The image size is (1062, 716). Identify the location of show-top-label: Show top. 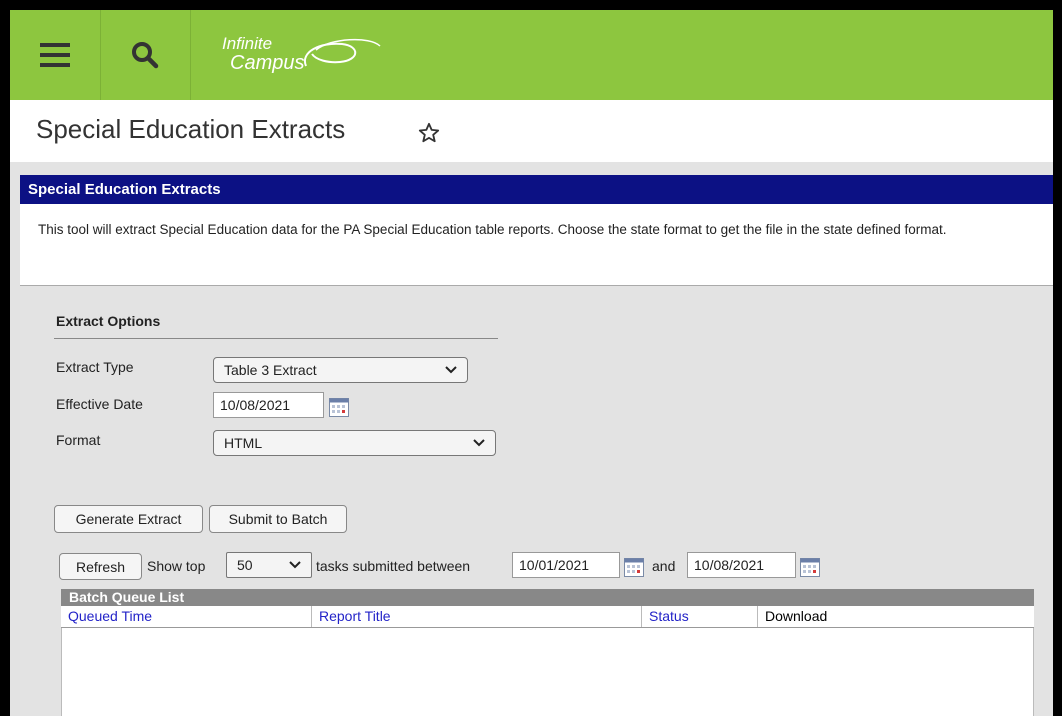
(176, 566).